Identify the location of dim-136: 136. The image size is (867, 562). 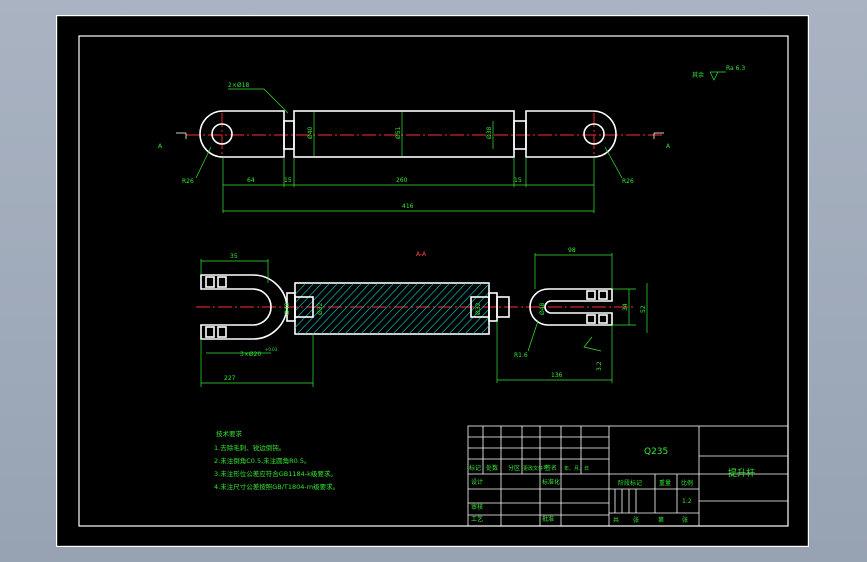
(557, 375).